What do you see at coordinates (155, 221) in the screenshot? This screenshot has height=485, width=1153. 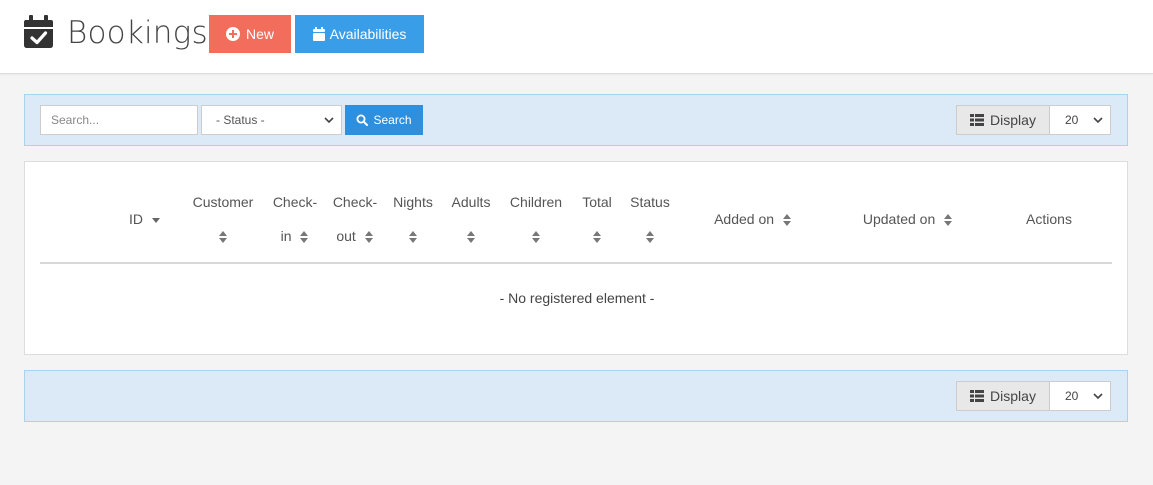 I see `sort-desc-icon` at bounding box center [155, 221].